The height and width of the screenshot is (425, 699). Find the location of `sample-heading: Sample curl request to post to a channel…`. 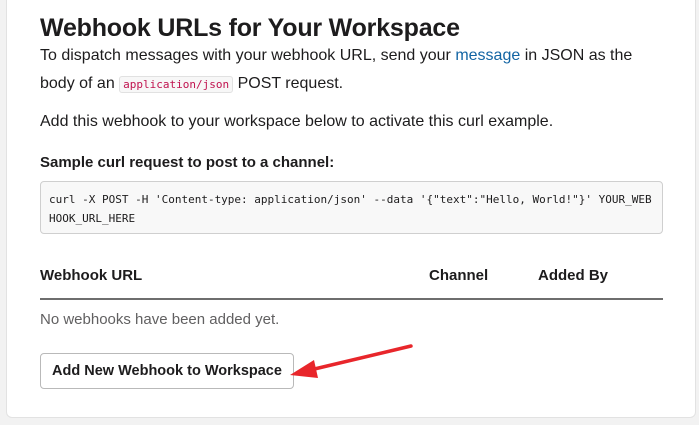

sample-heading: Sample curl request to post to a channel… is located at coordinates (187, 162).